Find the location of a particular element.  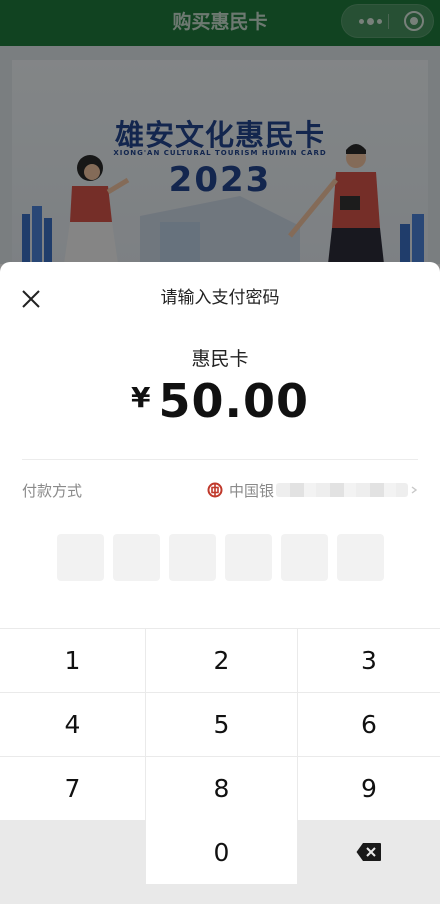

backspace-icon is located at coordinates (368, 852).